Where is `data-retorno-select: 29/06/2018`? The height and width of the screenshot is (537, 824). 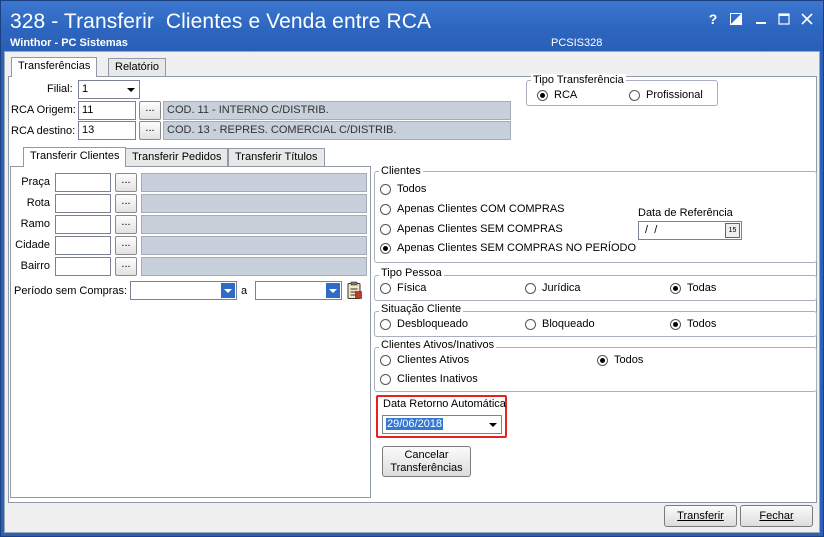 data-retorno-select: 29/06/2018 is located at coordinates (442, 424).